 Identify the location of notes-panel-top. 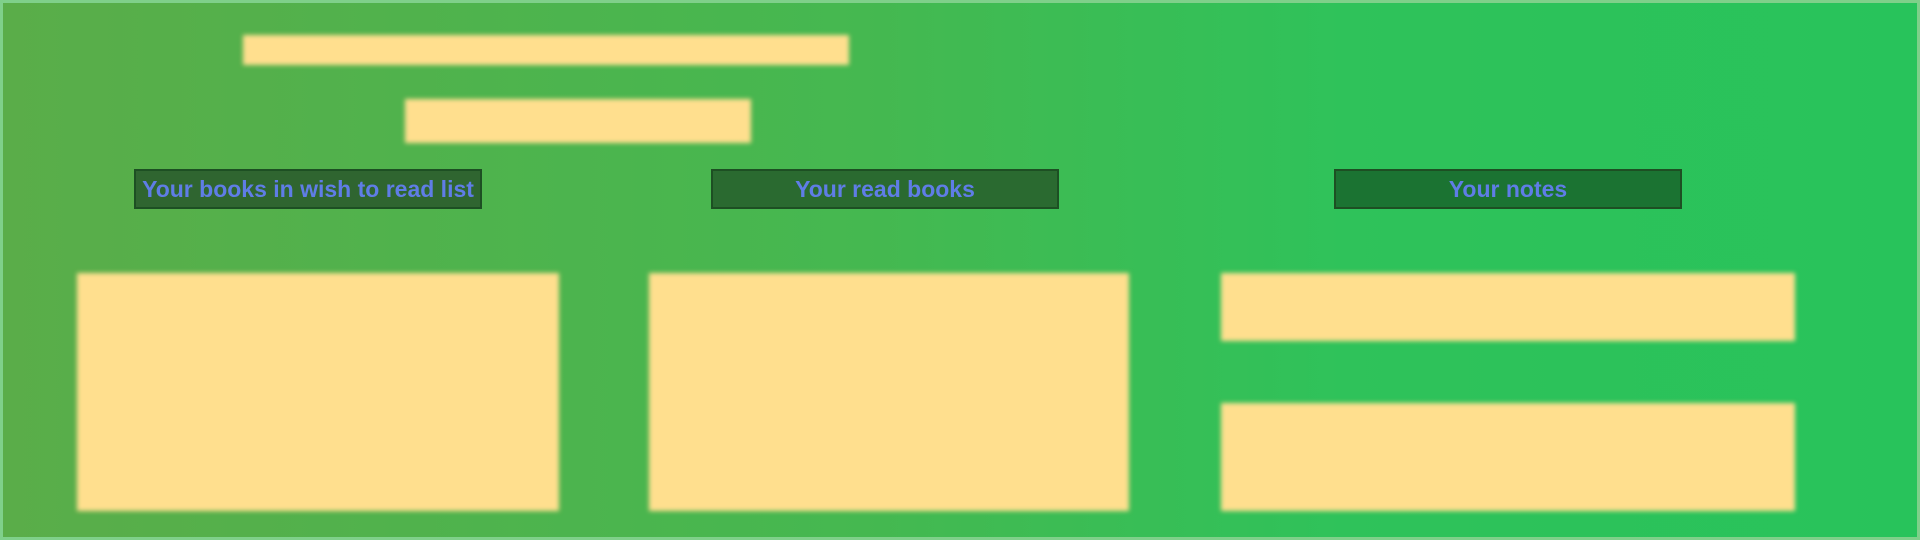
(1508, 307).